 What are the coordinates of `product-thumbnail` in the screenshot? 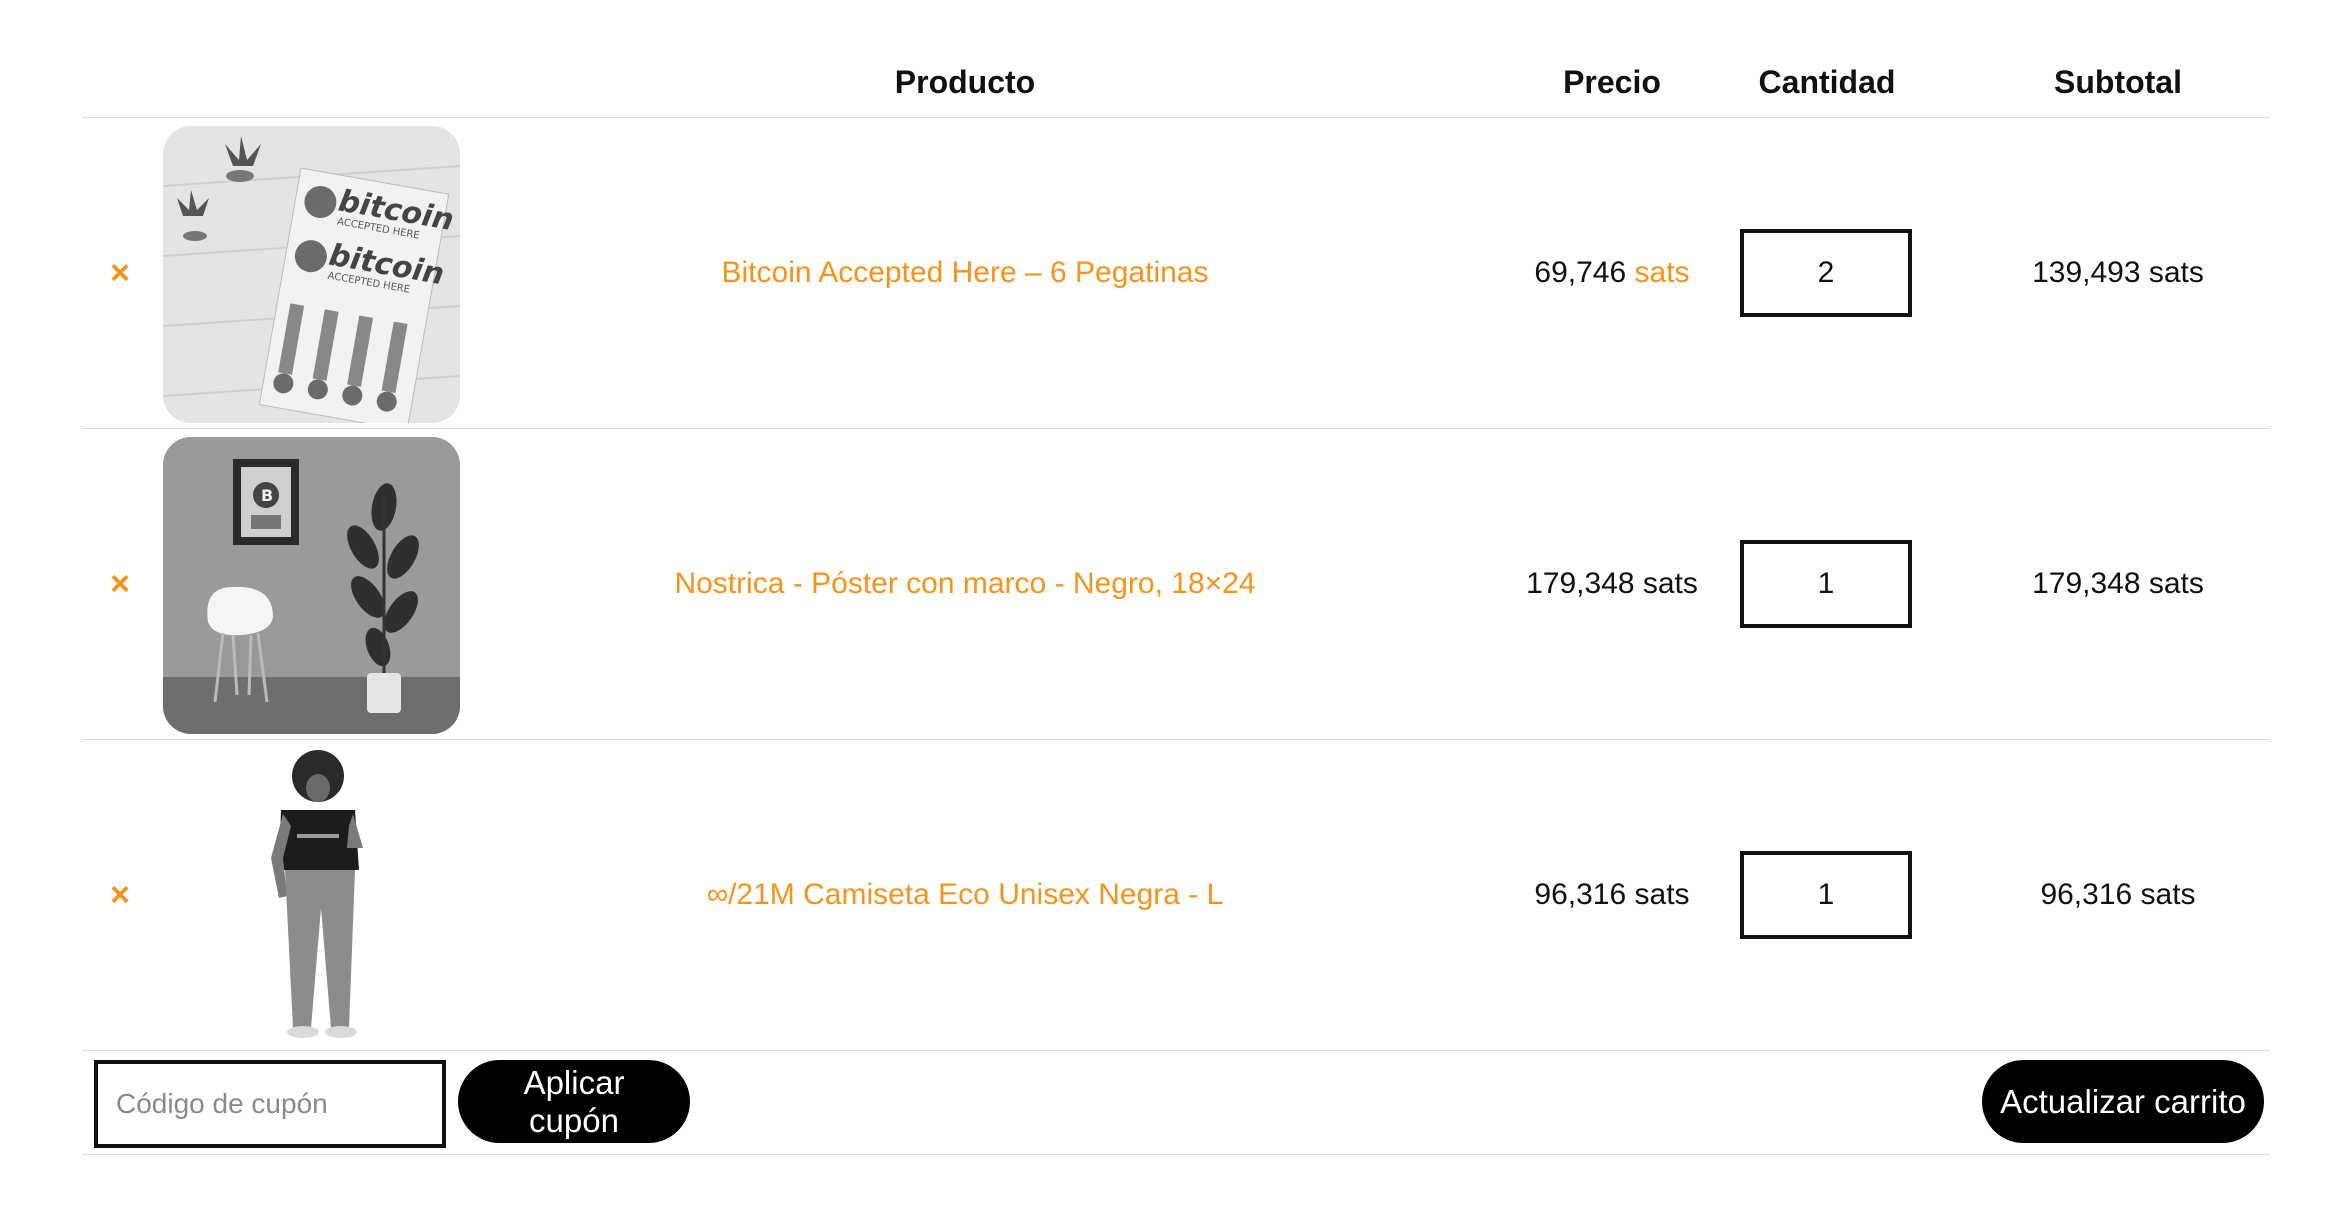 It's located at (311, 896).